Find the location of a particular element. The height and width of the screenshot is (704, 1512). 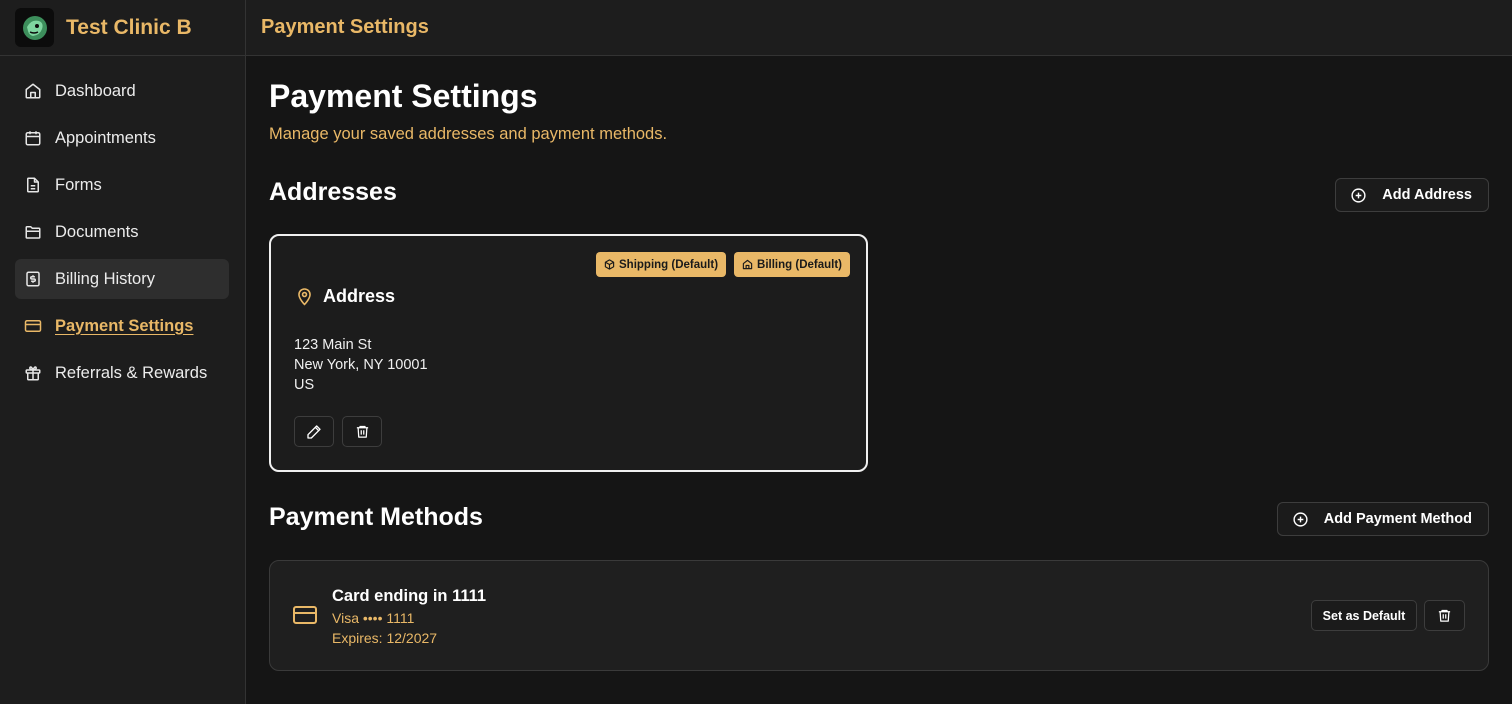

set-as-default-button: Set as Default is located at coordinates (1364, 615).